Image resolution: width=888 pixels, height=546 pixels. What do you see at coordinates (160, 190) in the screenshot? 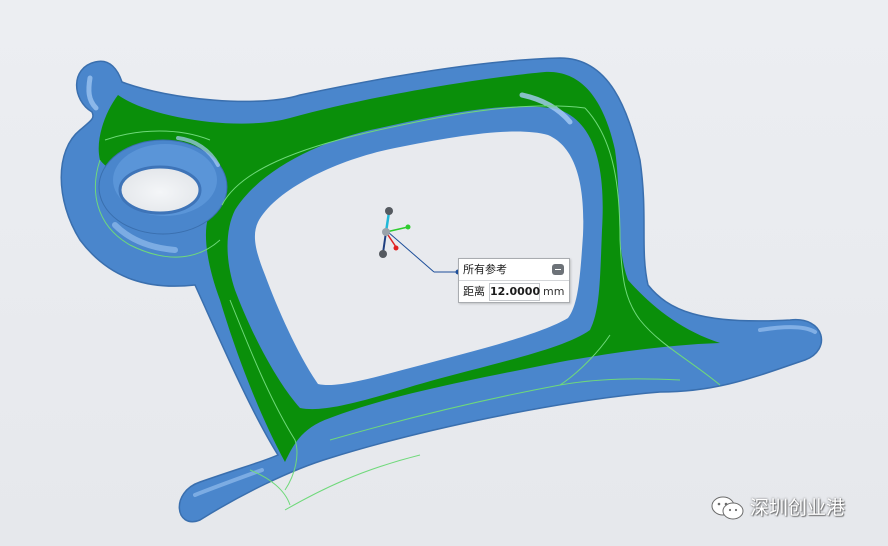
I see `boss-hole` at bounding box center [160, 190].